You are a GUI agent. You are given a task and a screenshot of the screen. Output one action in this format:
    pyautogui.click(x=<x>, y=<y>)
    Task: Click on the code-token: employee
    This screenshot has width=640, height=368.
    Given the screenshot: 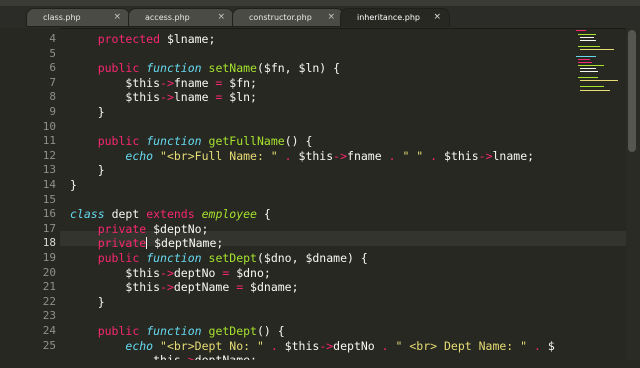 What is the action you would take?
    pyautogui.click(x=229, y=214)
    